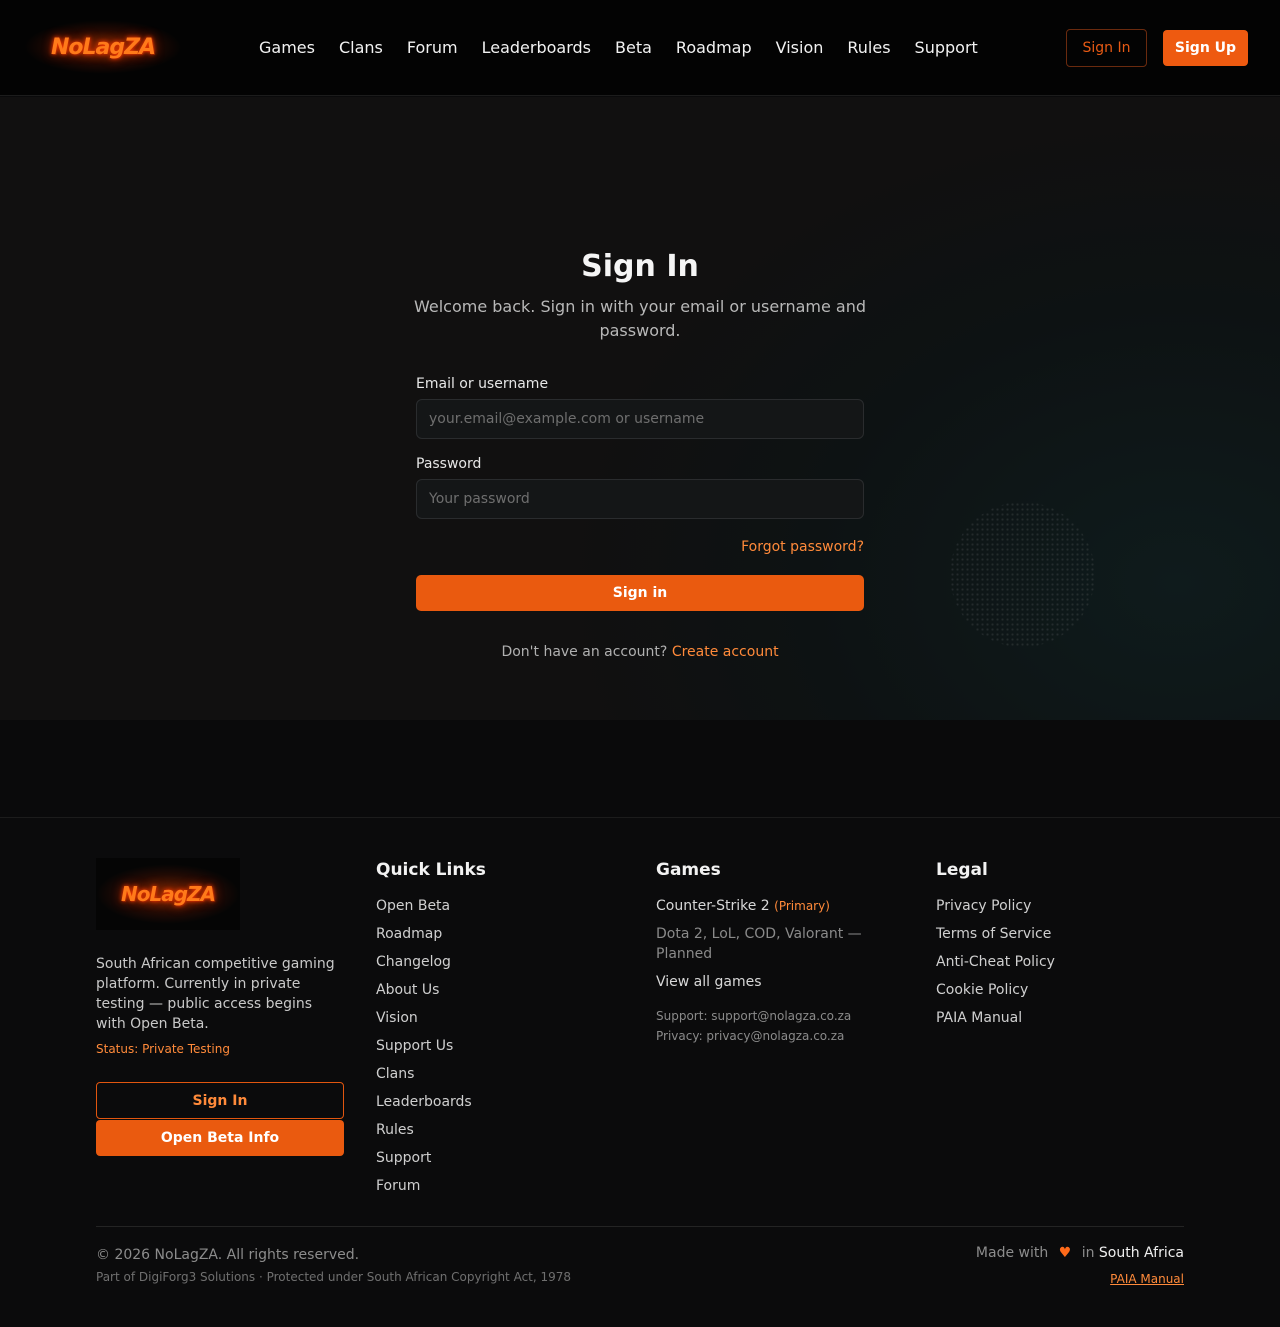  I want to click on footer-divider, so click(640, 1226).